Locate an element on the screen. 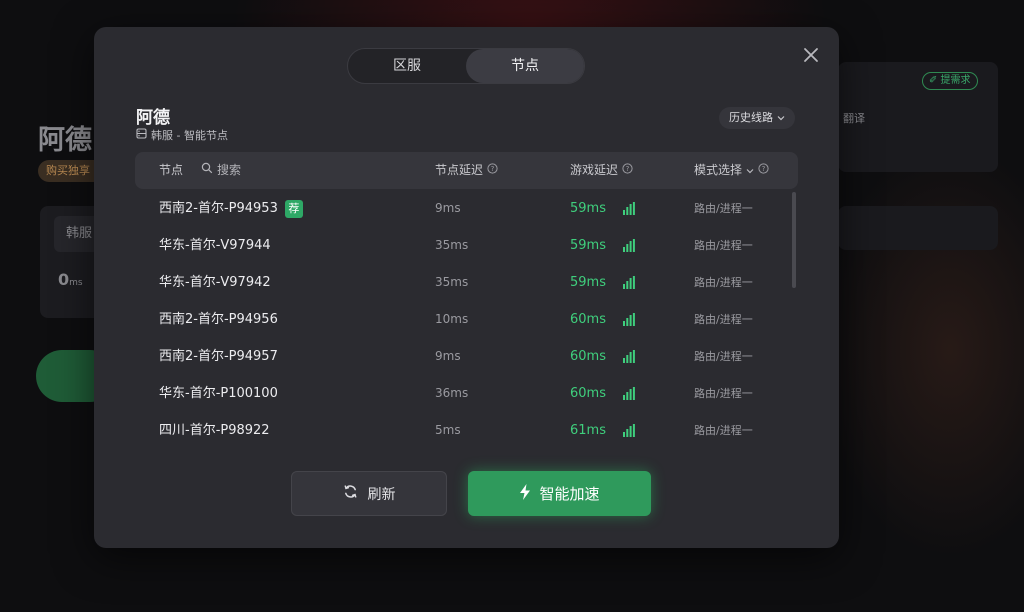 The width and height of the screenshot is (1024, 612). game-title: 阿德 is located at coordinates (153, 118).